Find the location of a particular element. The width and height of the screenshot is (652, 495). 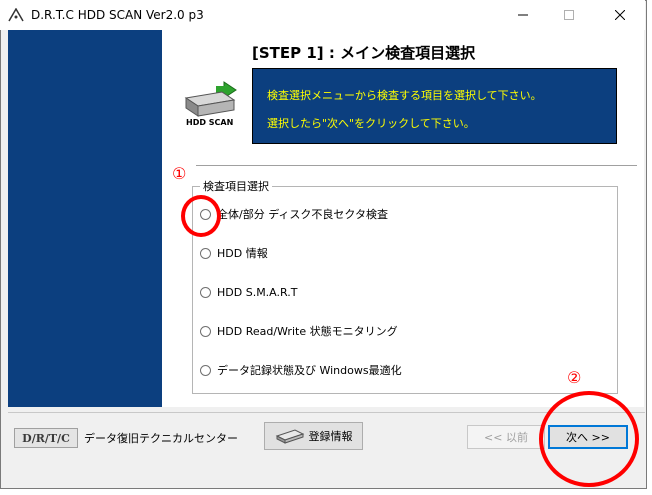

hdd-scan-logo-text: HDD SCAN is located at coordinates (210, 122).